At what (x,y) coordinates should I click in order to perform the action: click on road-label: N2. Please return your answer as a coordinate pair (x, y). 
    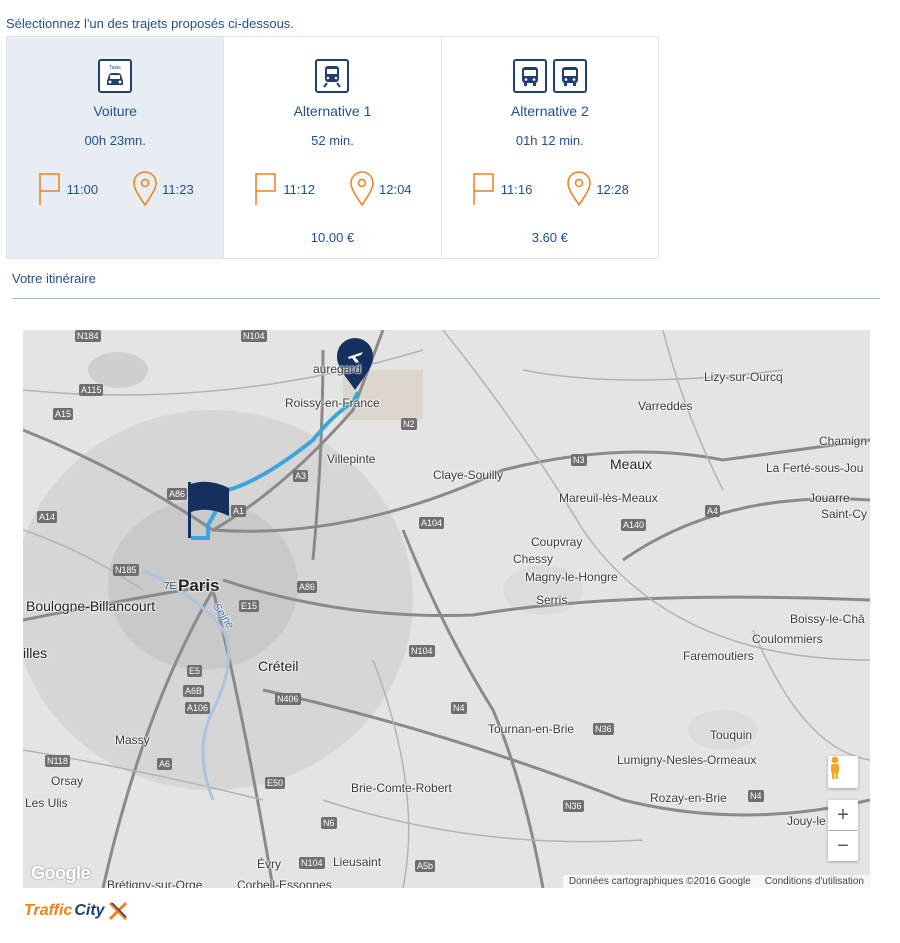
    Looking at the image, I should click on (409, 424).